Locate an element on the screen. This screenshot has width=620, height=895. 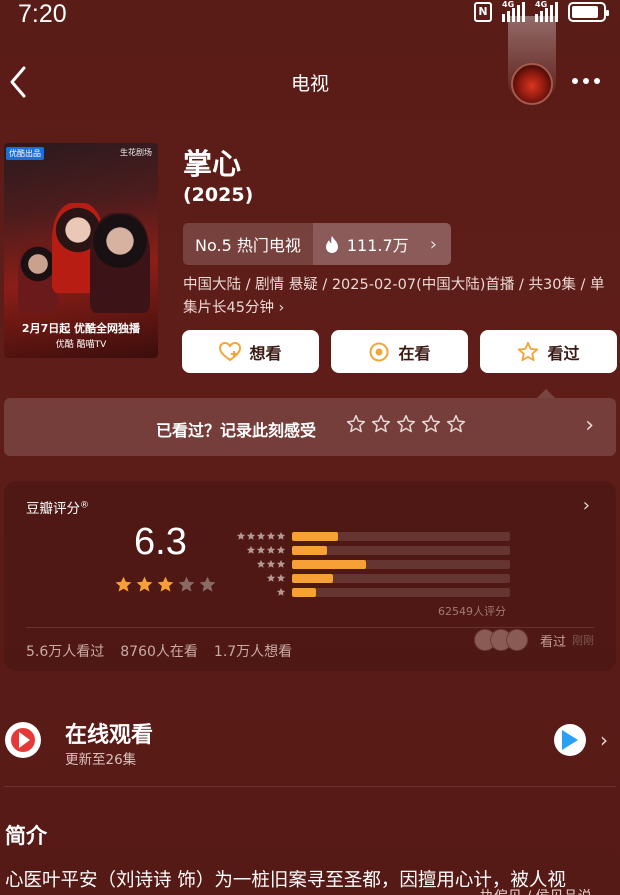
rating-score: 6.3 is located at coordinates (160, 542).